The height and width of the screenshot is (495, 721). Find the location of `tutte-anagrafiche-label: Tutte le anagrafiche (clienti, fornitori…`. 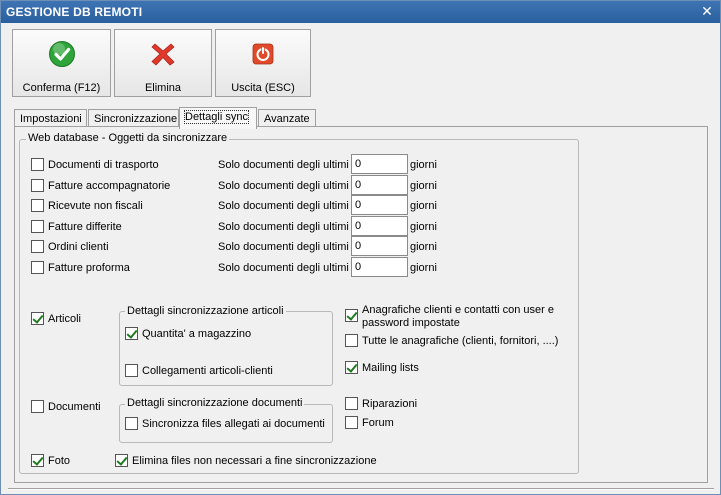

tutte-anagrafiche-label: Tutte le anagrafiche (clienti, fornitori… is located at coordinates (460, 341).